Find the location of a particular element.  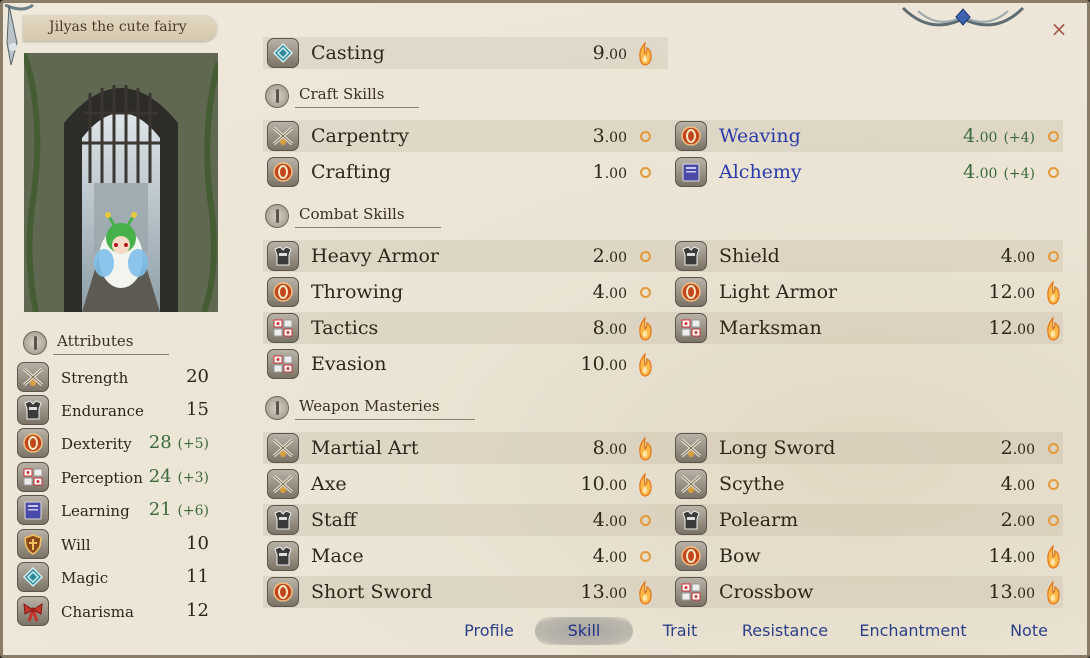

skill-name: Light Armor is located at coordinates (778, 292).